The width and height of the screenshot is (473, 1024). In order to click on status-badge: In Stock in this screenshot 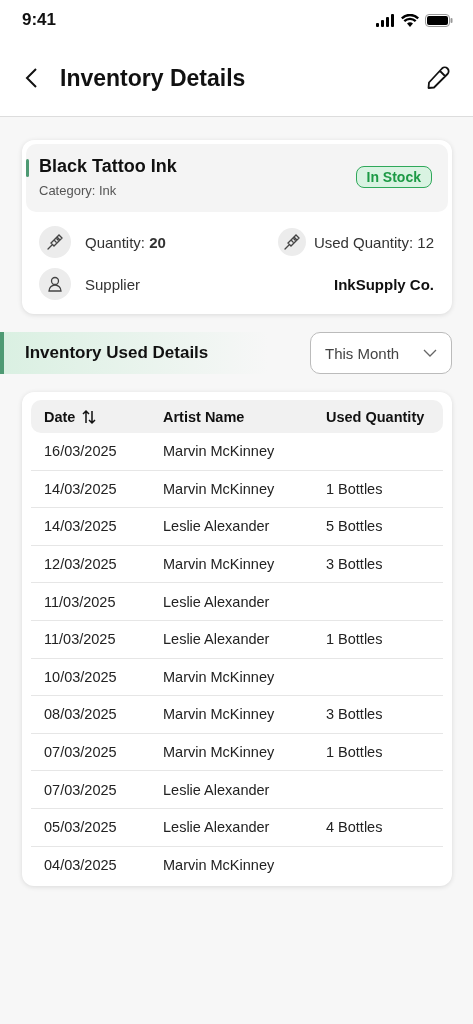, I will do `click(393, 177)`.